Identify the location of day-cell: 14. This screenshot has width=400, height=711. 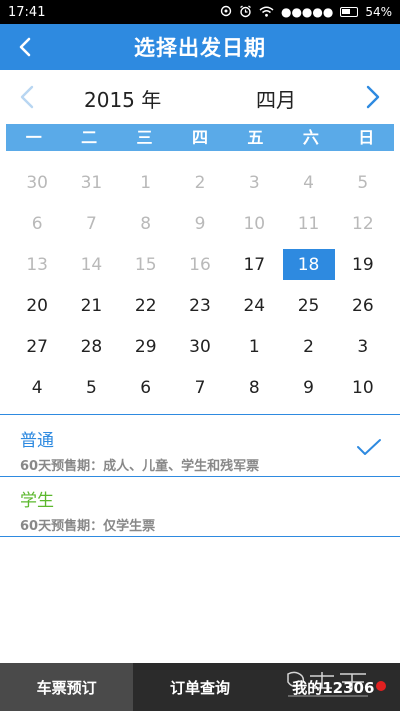
(91, 264).